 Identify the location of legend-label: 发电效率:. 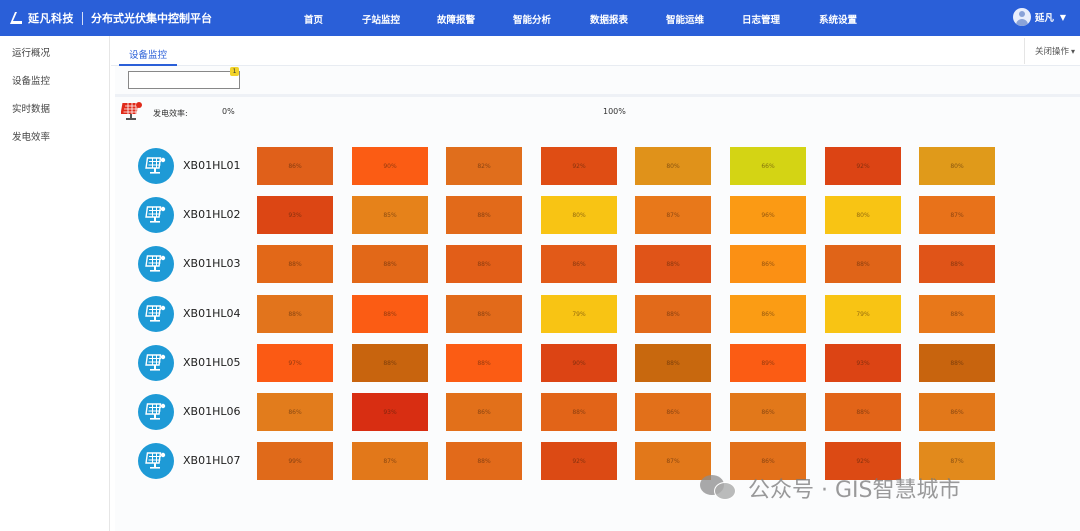
(170, 113).